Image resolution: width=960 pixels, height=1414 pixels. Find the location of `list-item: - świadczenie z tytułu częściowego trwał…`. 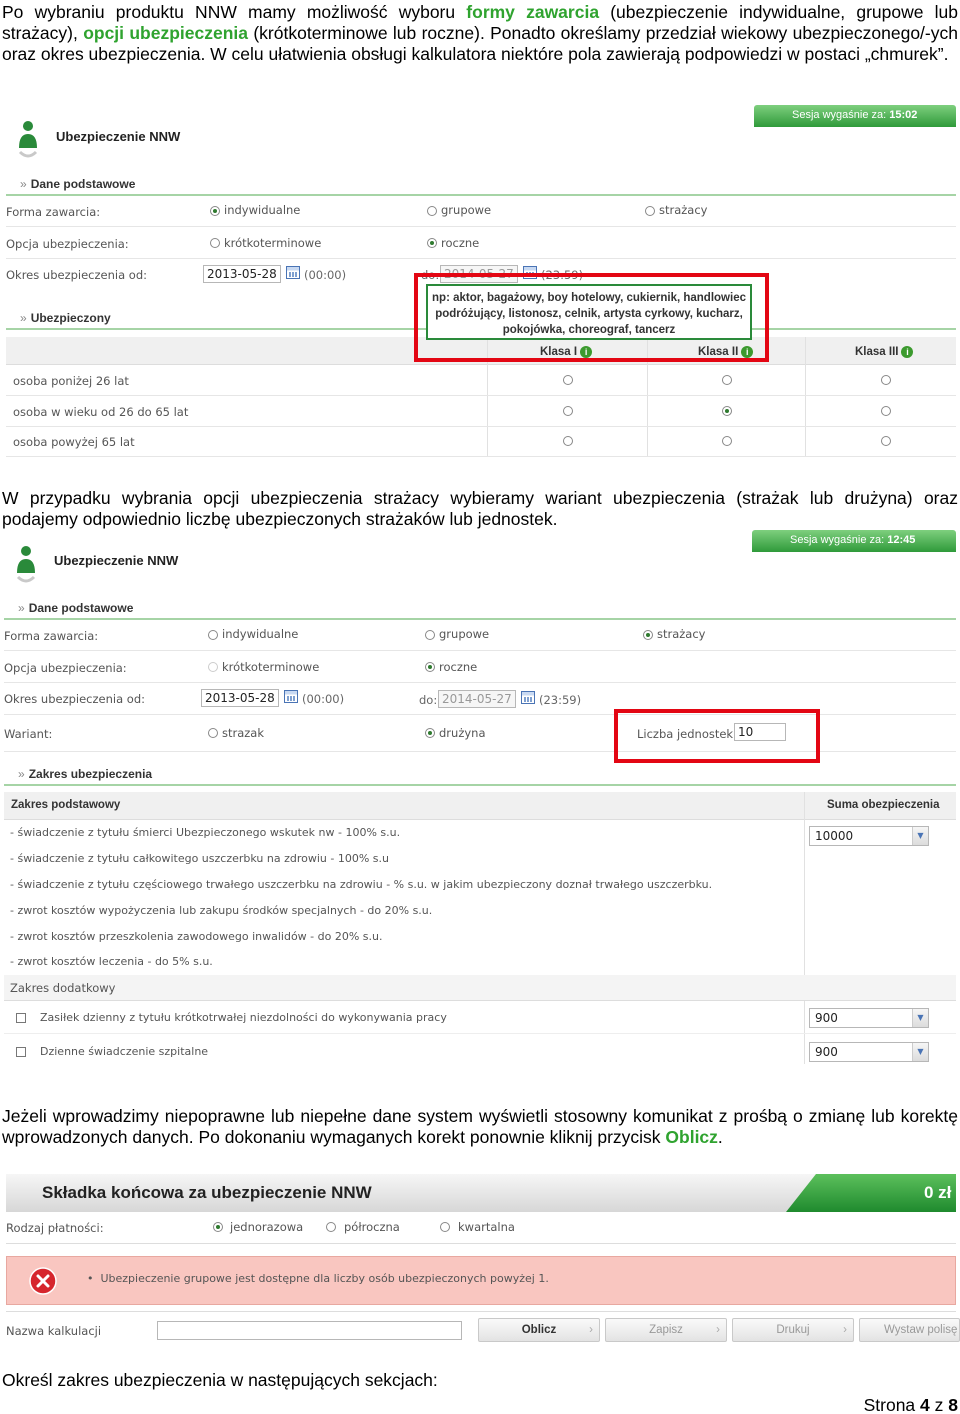

list-item: - świadczenie z tytułu częściowego trwał… is located at coordinates (361, 884).